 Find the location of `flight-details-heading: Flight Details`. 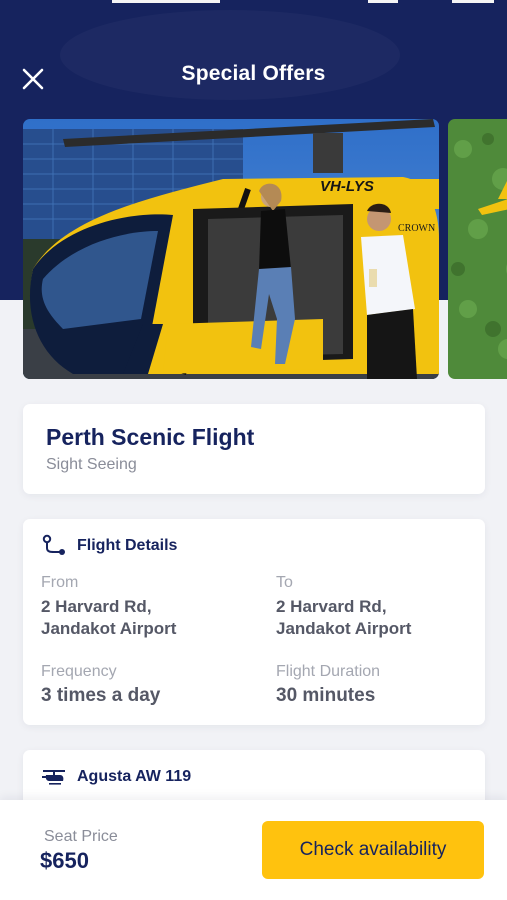

flight-details-heading: Flight Details is located at coordinates (127, 545).